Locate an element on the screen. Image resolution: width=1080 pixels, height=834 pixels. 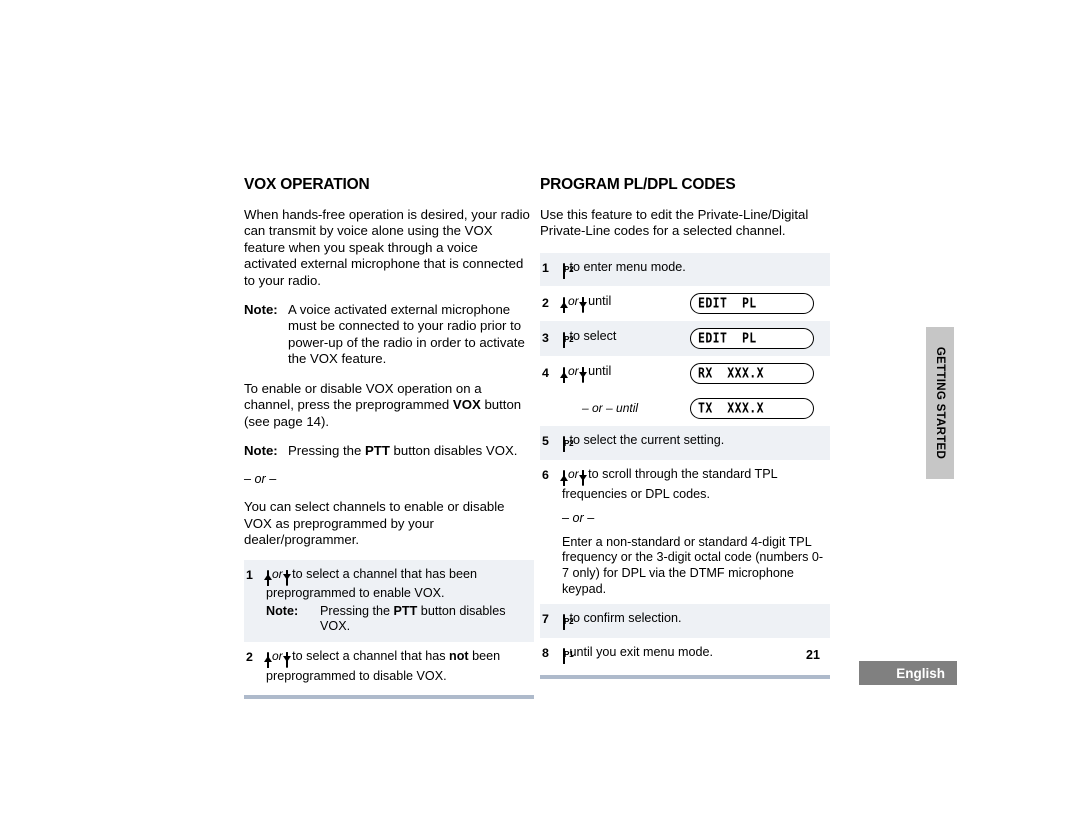
step-number: 3 is located at coordinates (545, 338).